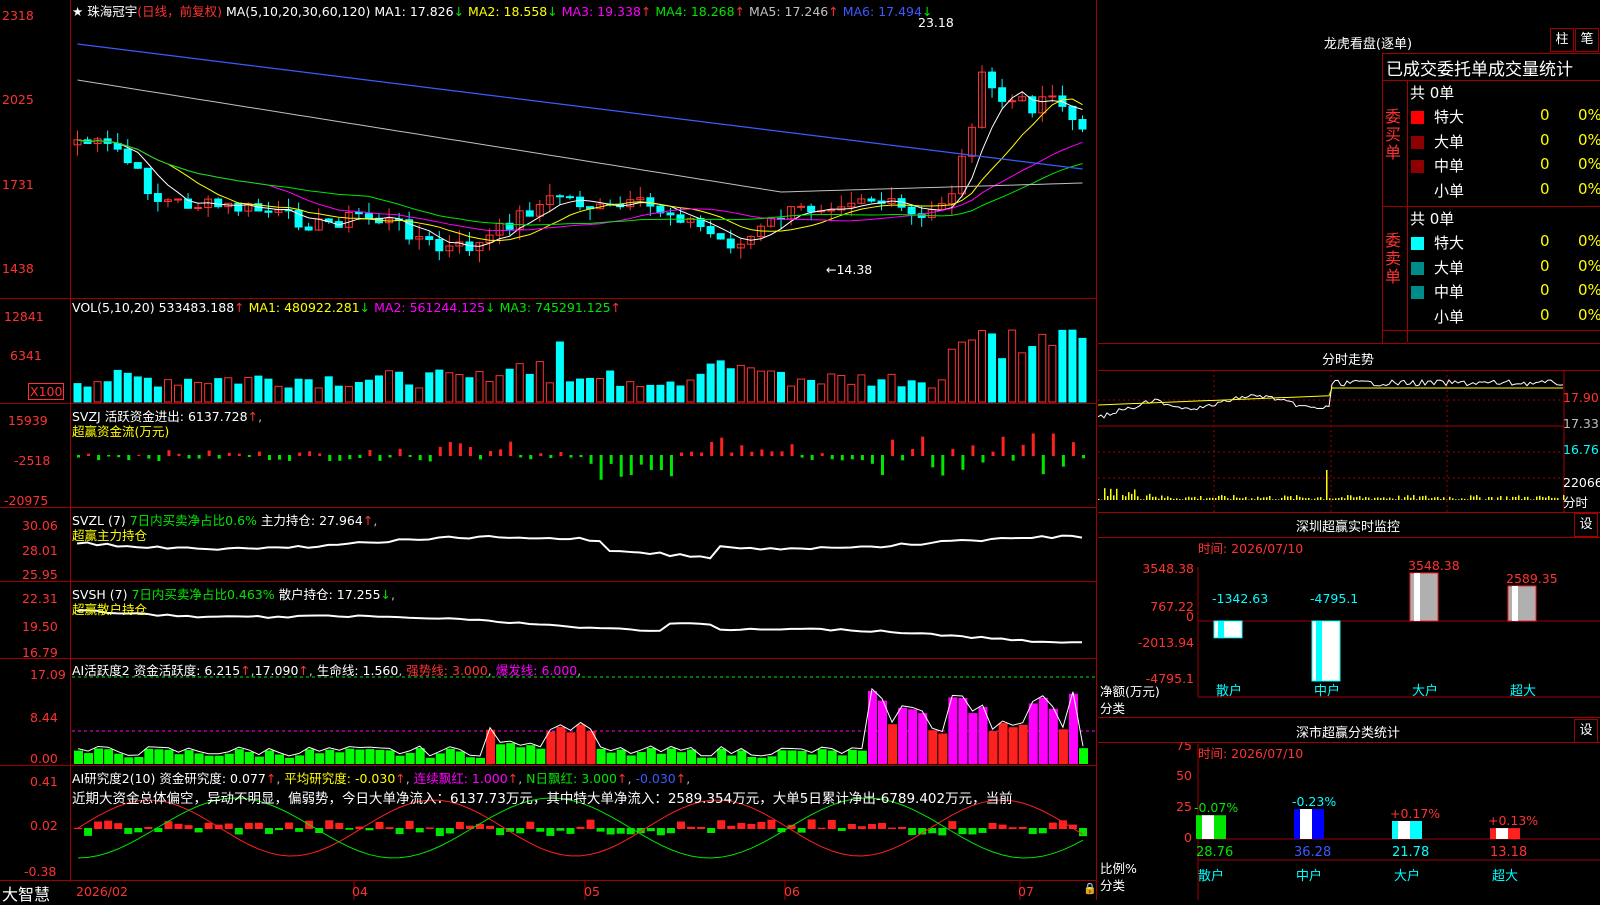  I want to click on classify-ytick: 75, so click(1184, 747).